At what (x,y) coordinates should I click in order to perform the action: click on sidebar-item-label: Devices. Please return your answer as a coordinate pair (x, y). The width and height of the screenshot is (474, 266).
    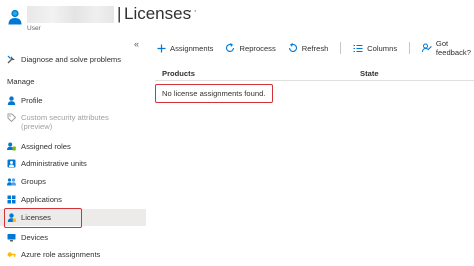
    Looking at the image, I should click on (35, 237).